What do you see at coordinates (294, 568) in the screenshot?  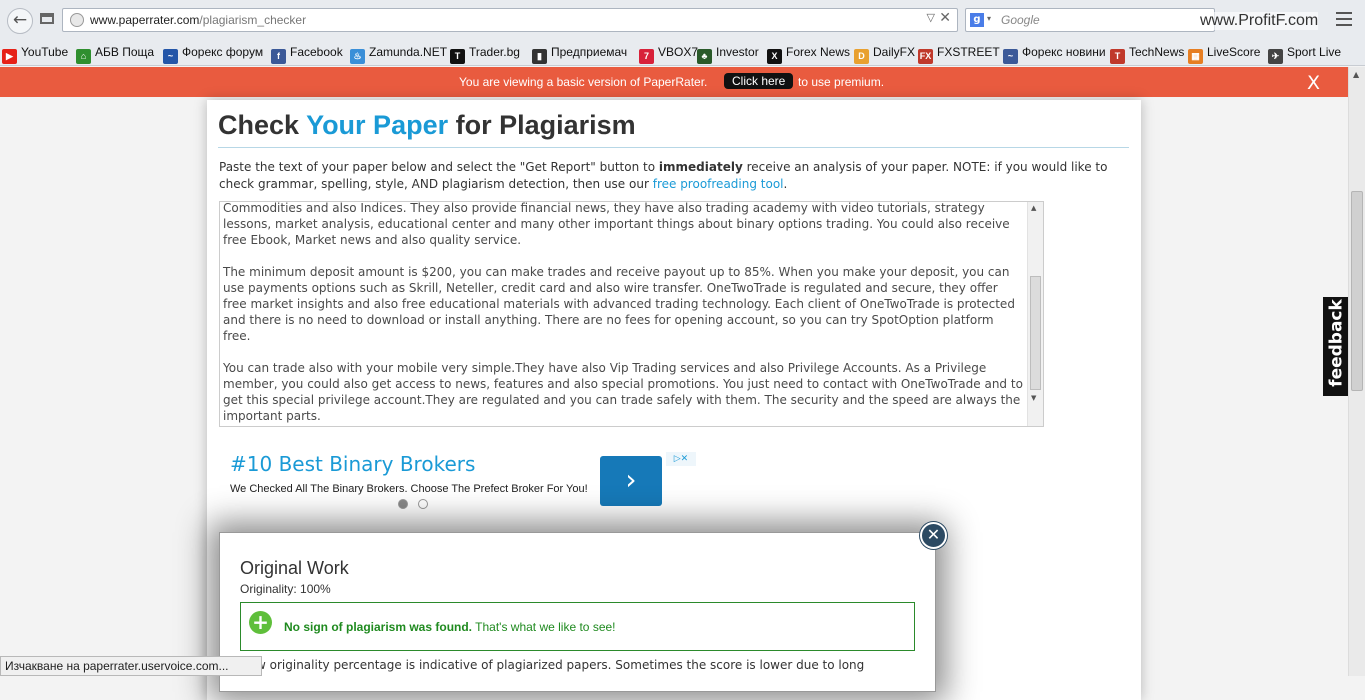 I see `result-title: Original Work` at bounding box center [294, 568].